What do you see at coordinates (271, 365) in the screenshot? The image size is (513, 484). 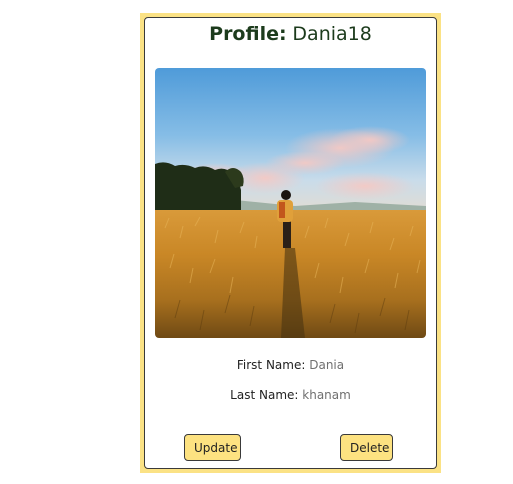 I see `first-name-label: First Name:` at bounding box center [271, 365].